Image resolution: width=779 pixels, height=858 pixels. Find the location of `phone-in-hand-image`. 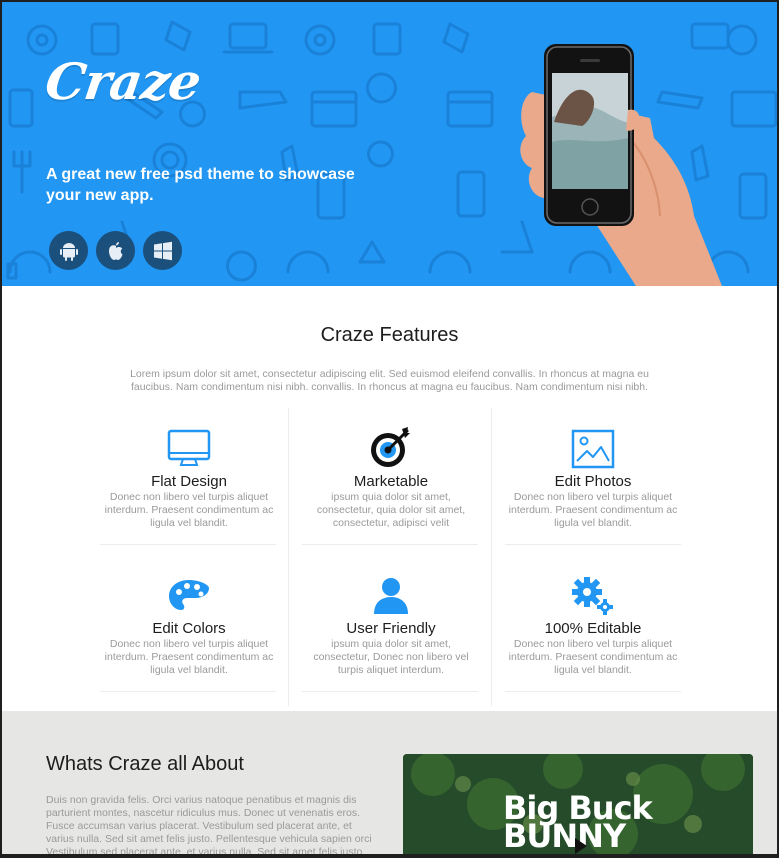

phone-in-hand-image is located at coordinates (621, 165).